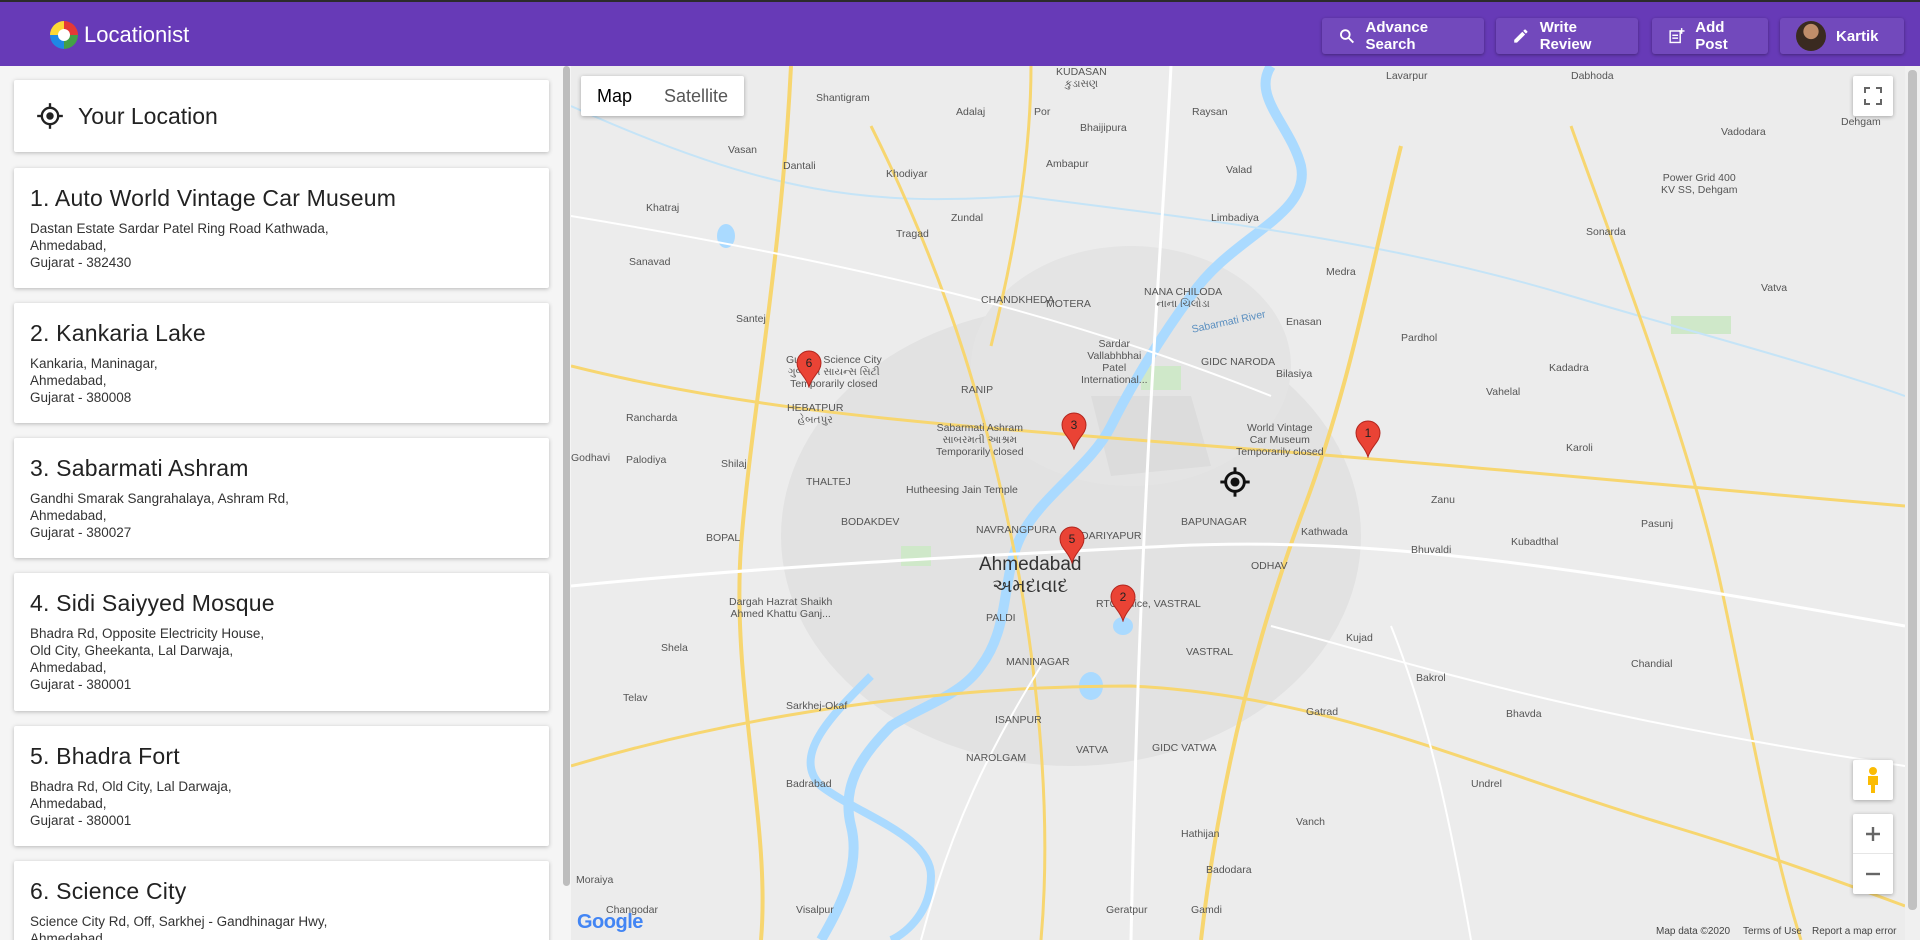 Image resolution: width=1920 pixels, height=940 pixels. What do you see at coordinates (1324, 532) in the screenshot?
I see `map-label: Kathwada` at bounding box center [1324, 532].